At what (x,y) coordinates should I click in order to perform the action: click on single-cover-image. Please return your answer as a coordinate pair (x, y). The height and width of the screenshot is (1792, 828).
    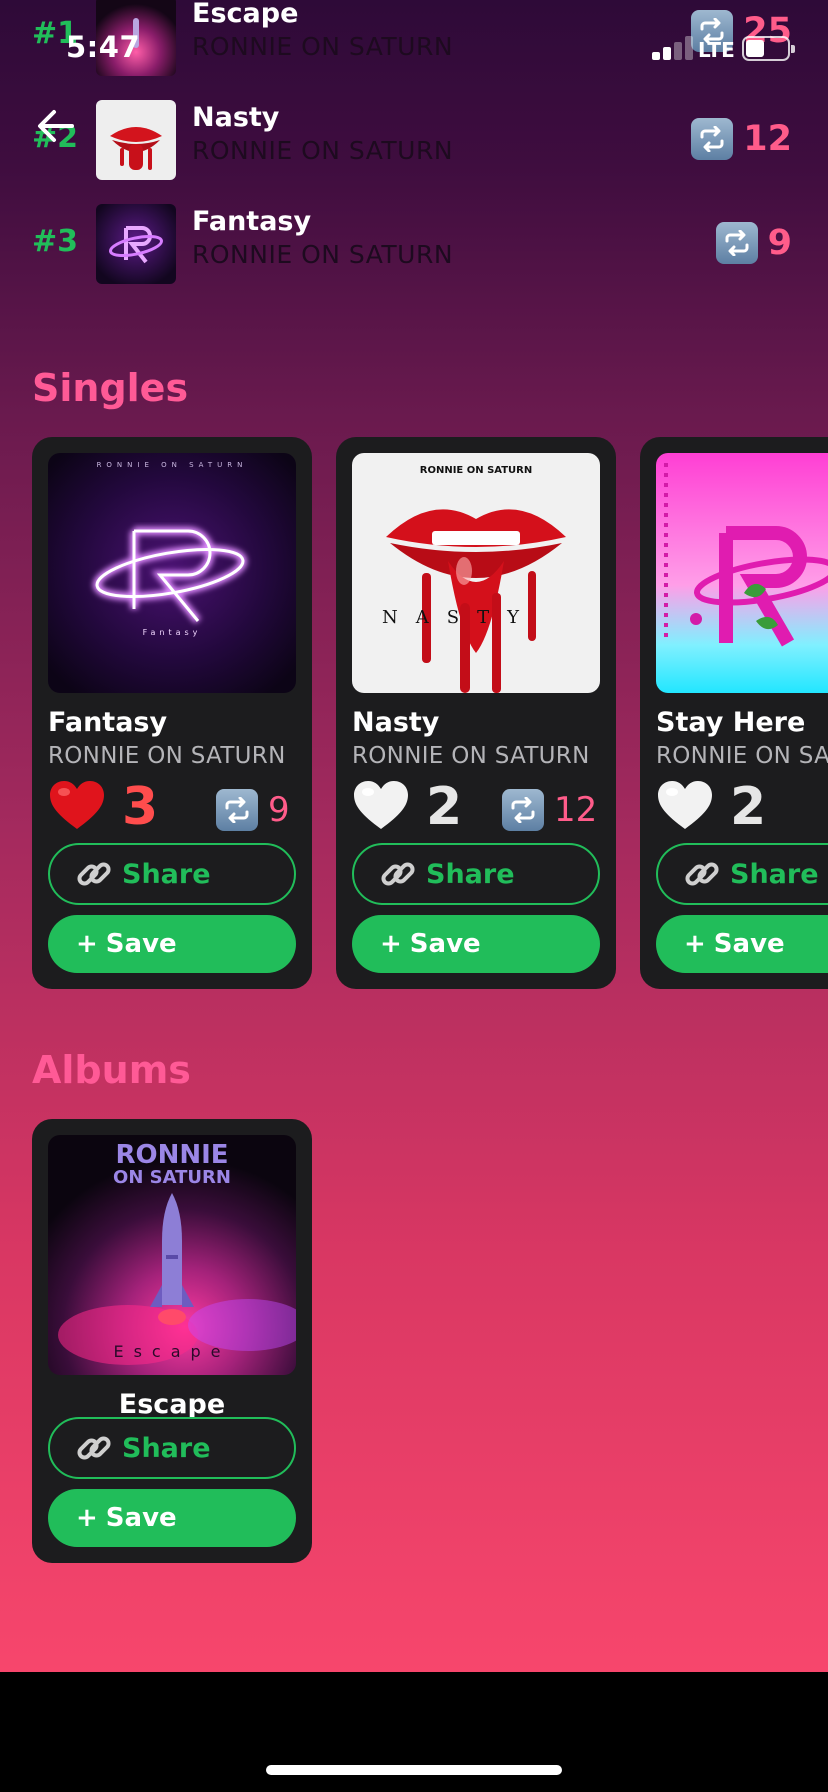
    Looking at the image, I should click on (742, 573).